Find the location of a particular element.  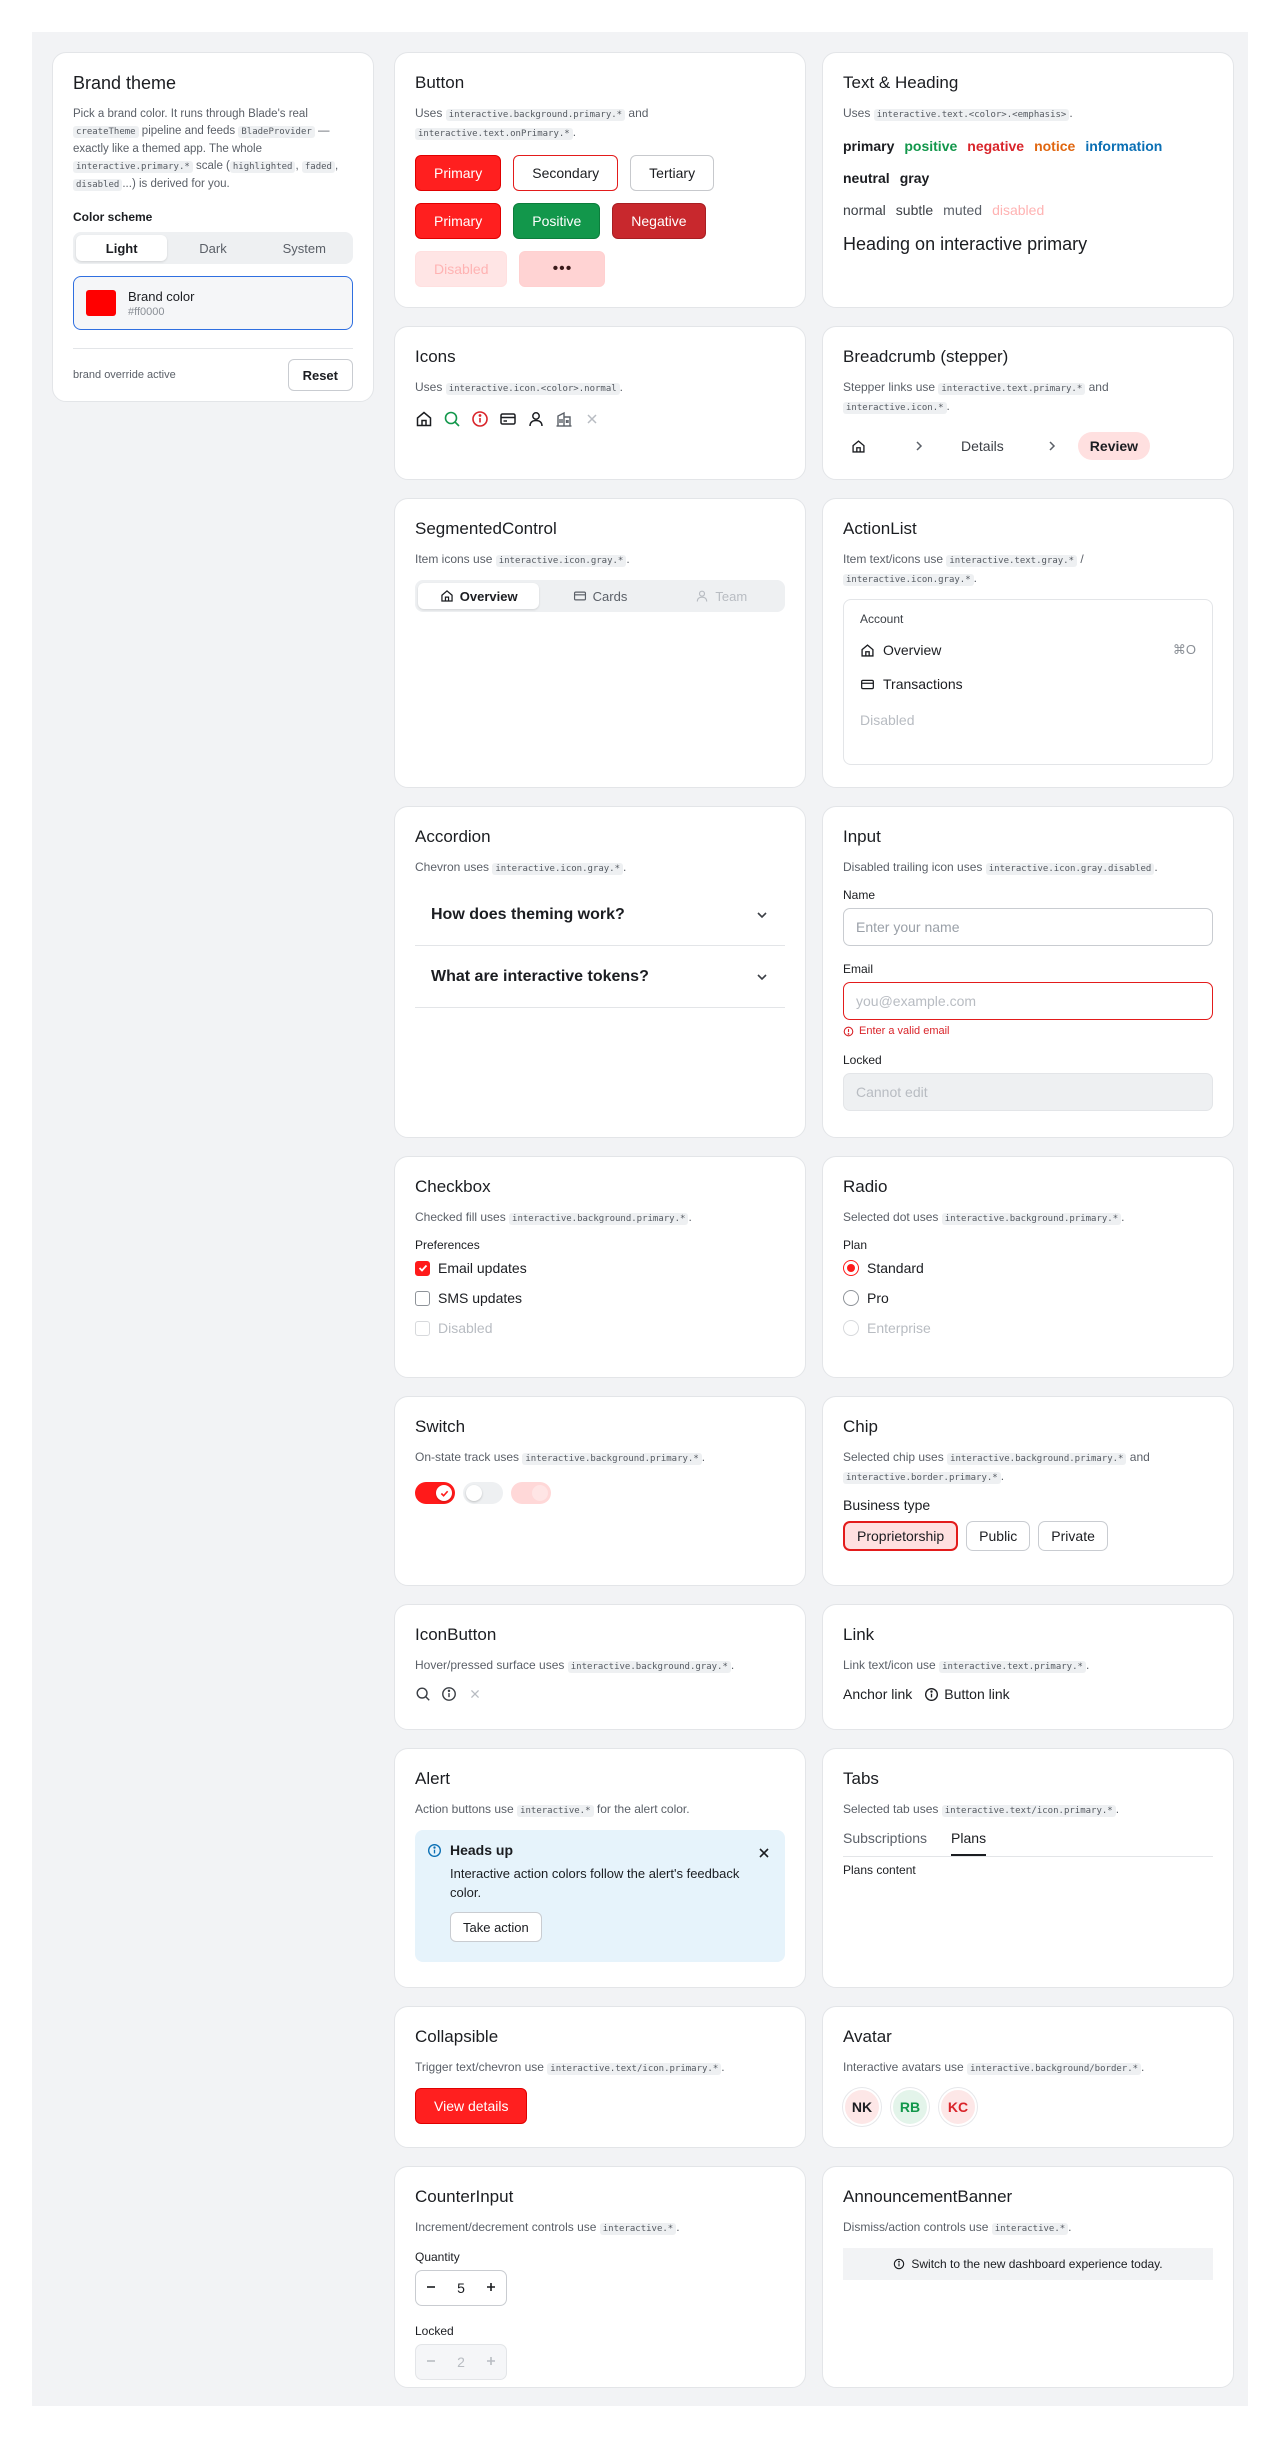

scheme-system: System is located at coordinates (304, 248).